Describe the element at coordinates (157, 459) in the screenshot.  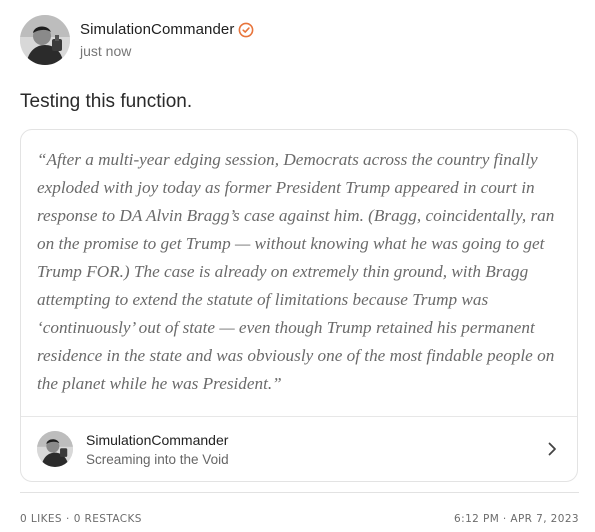
I see `source-publication-name: Screaming into the Void` at that location.